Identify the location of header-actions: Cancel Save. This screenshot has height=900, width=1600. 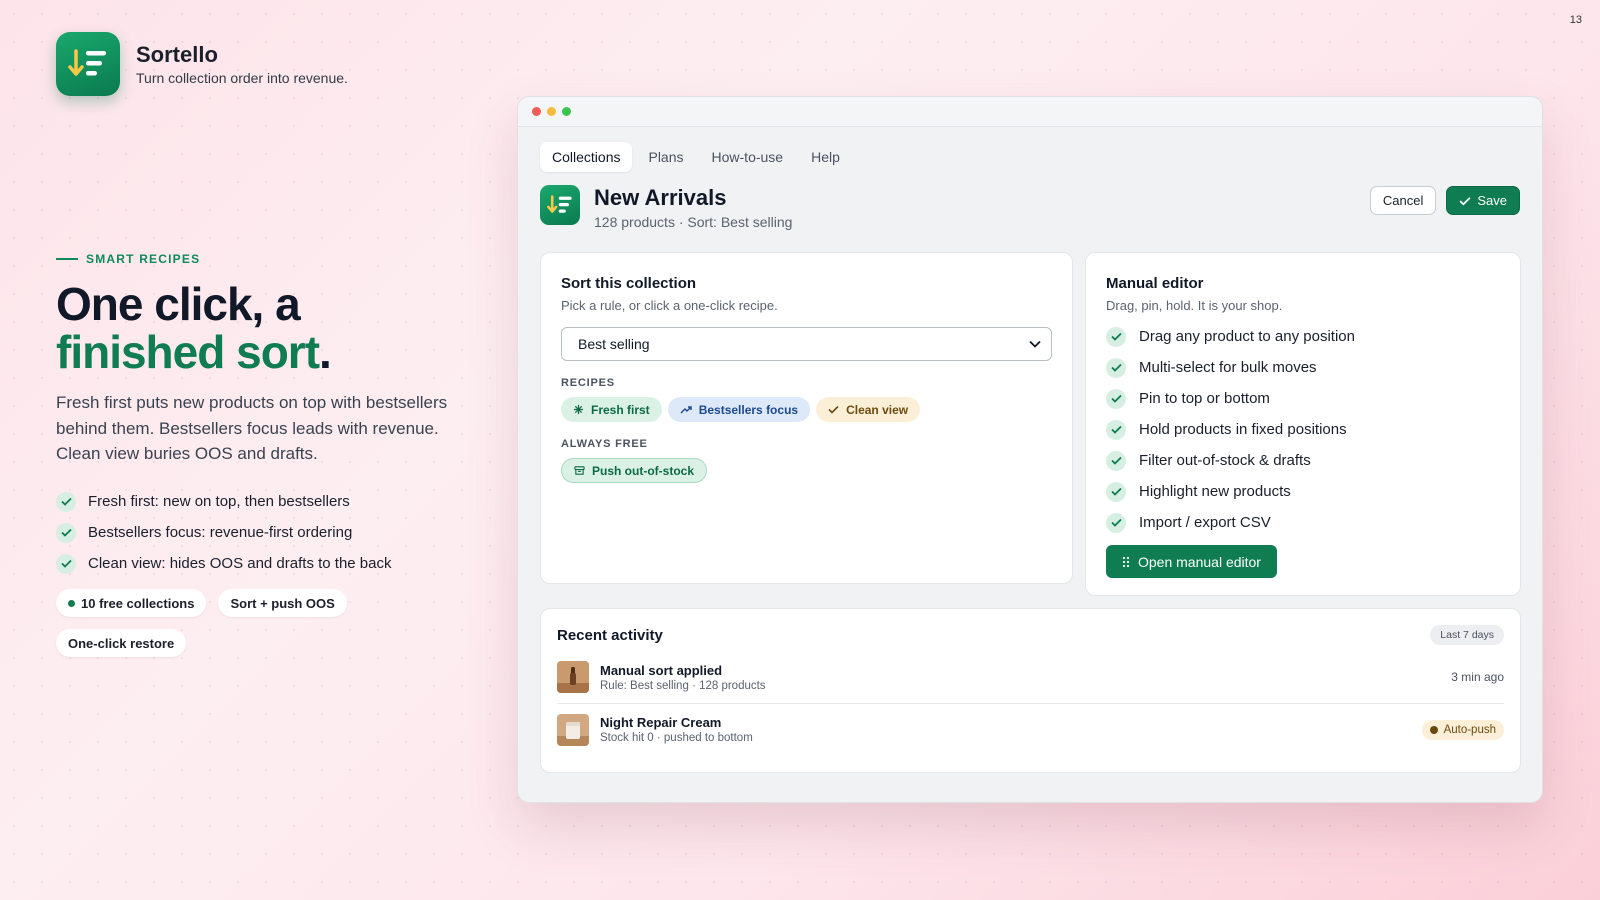
(1444, 200).